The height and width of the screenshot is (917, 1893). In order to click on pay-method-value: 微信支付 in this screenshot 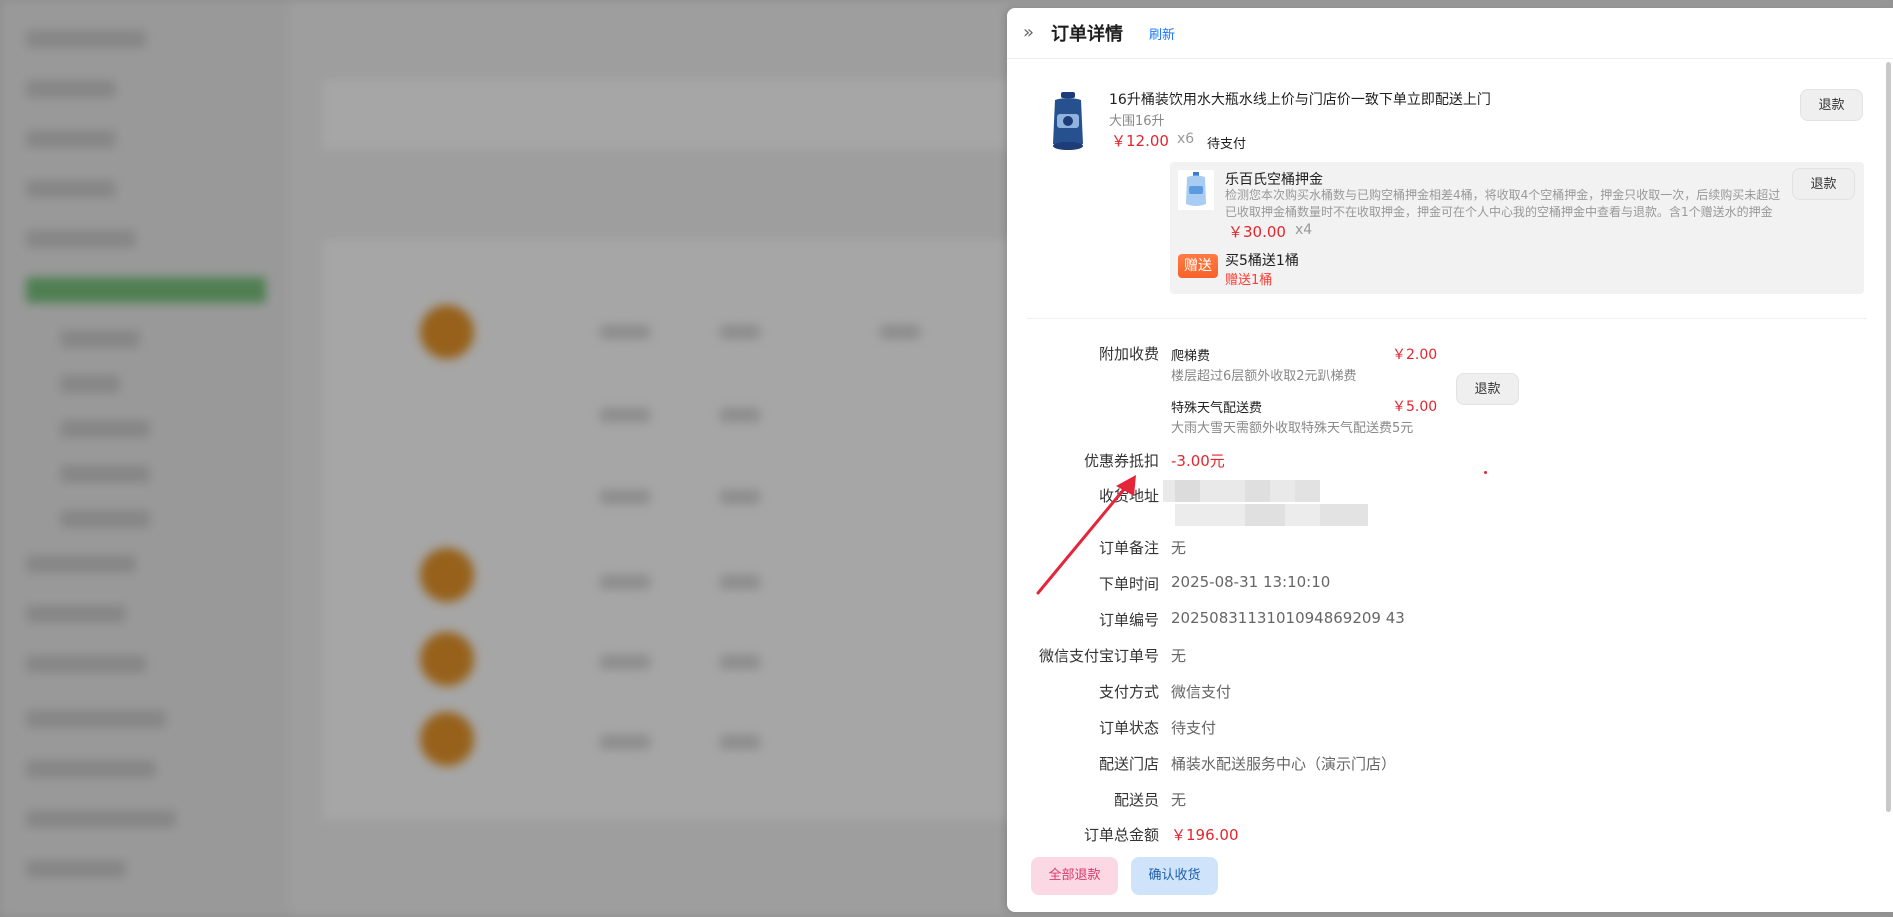, I will do `click(1201, 692)`.